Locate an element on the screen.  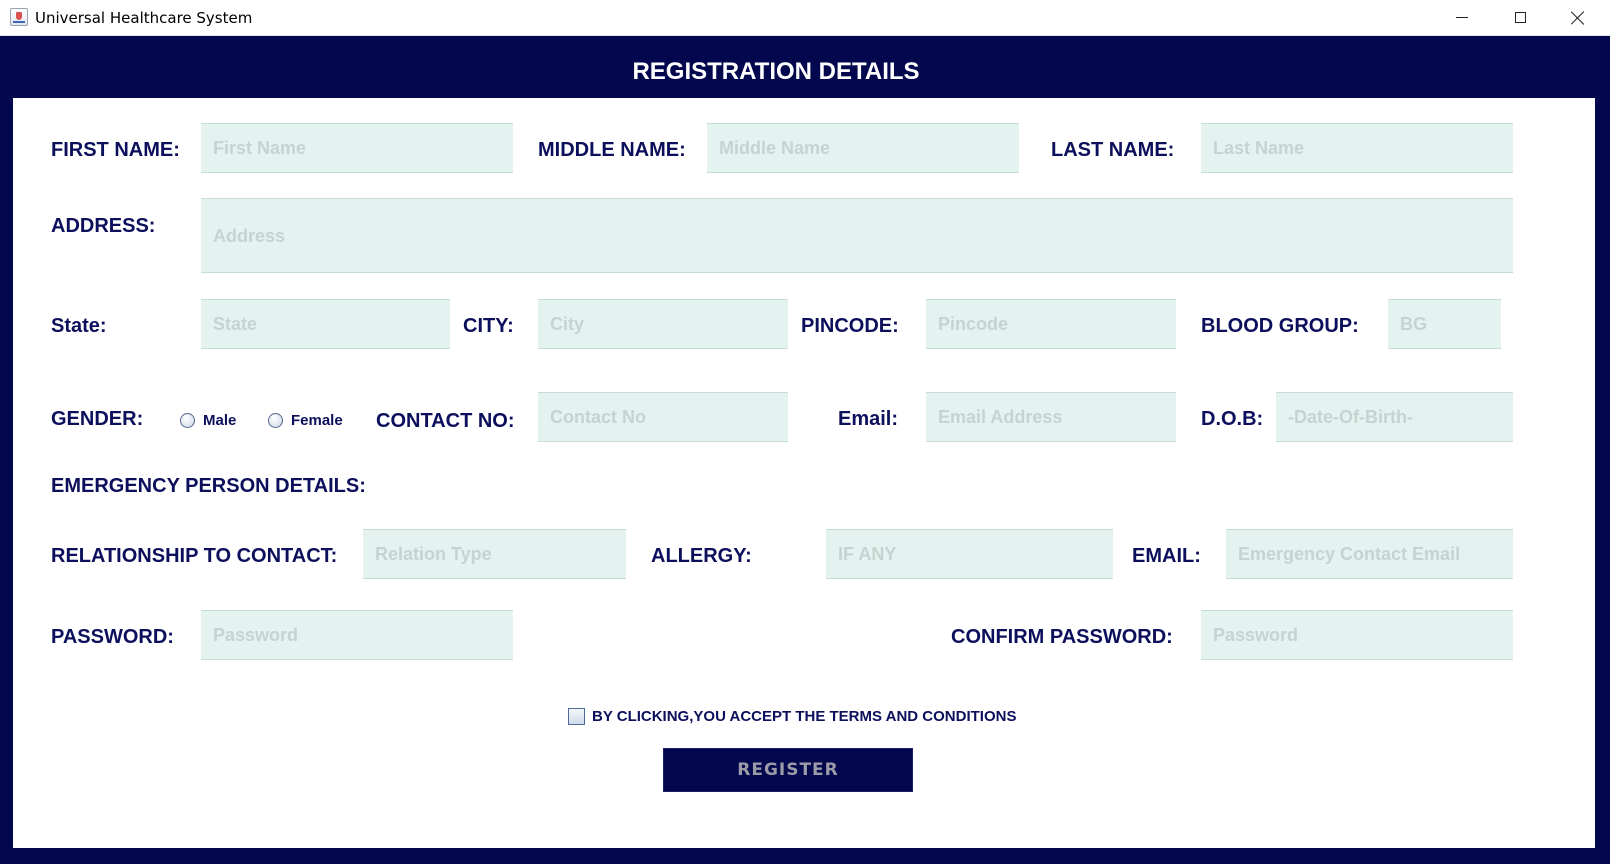
relationship-label: RELATIONSHIP TO CONTACT: is located at coordinates (194, 556).